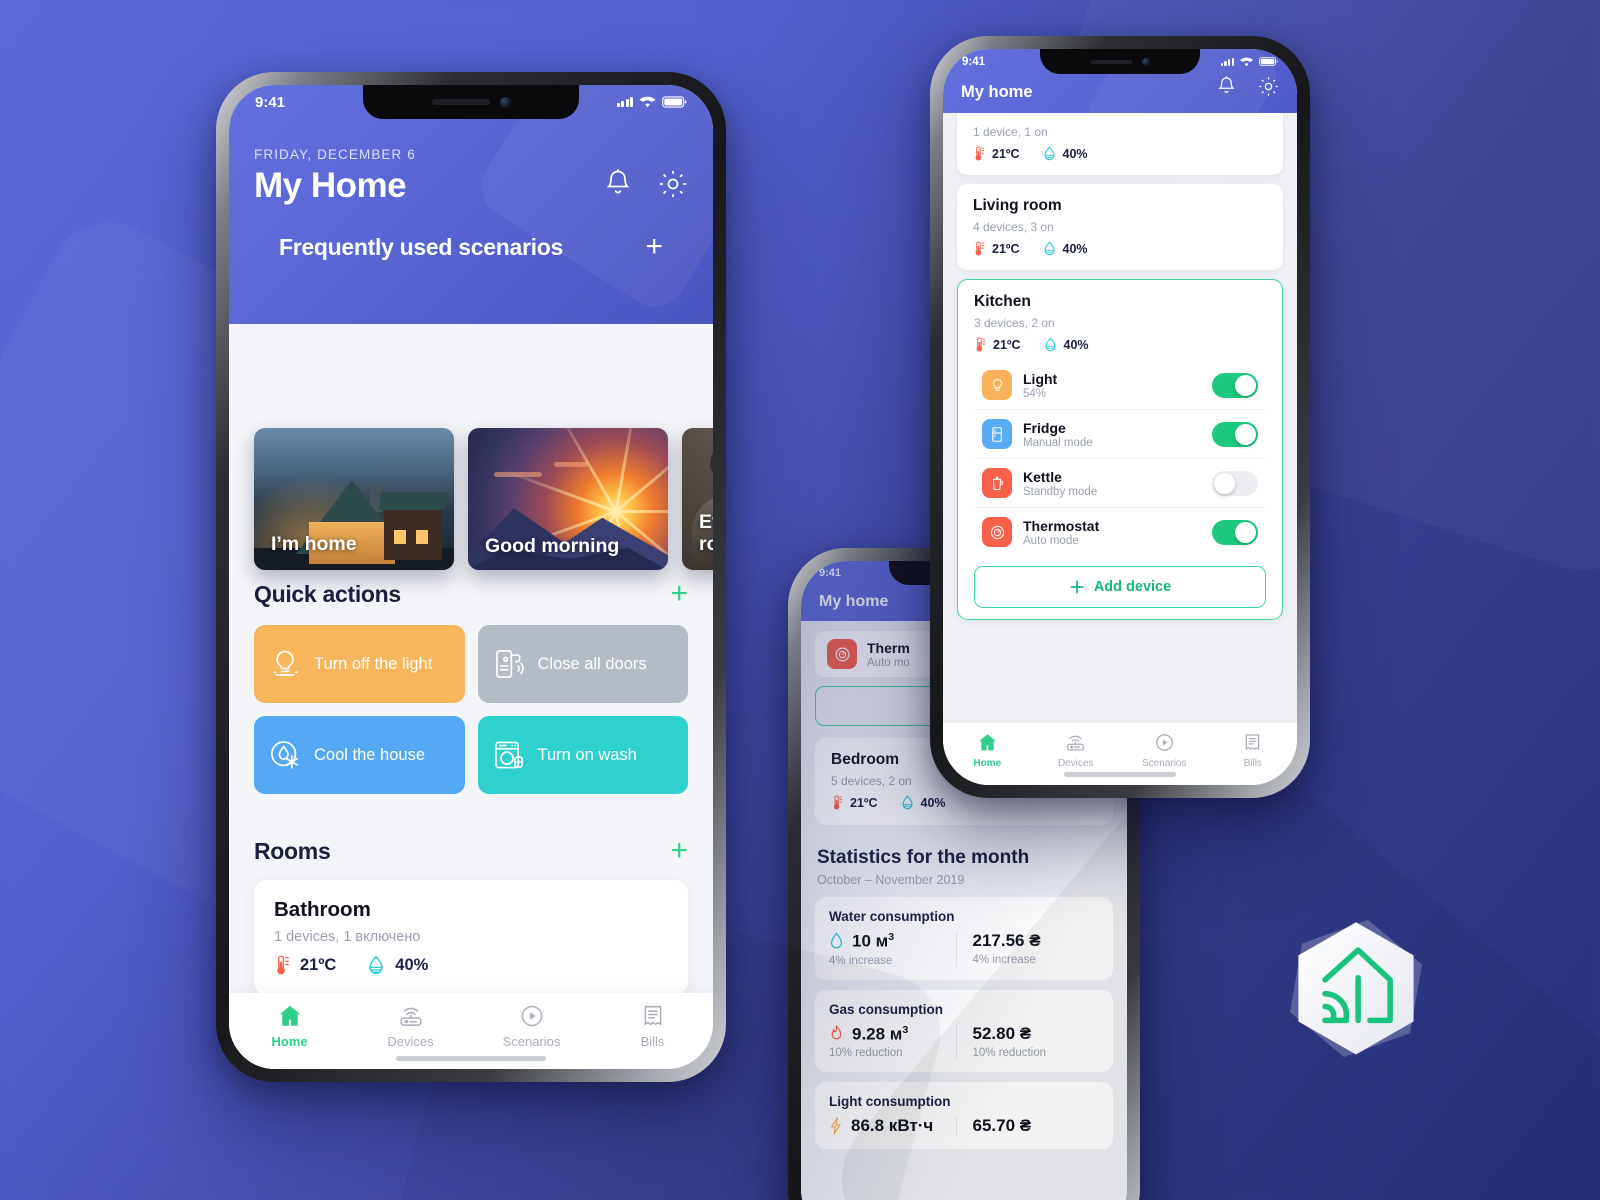  Describe the element at coordinates (335, 154) in the screenshot. I see `header-date: FRIDAY, DECEMBER 6` at that location.